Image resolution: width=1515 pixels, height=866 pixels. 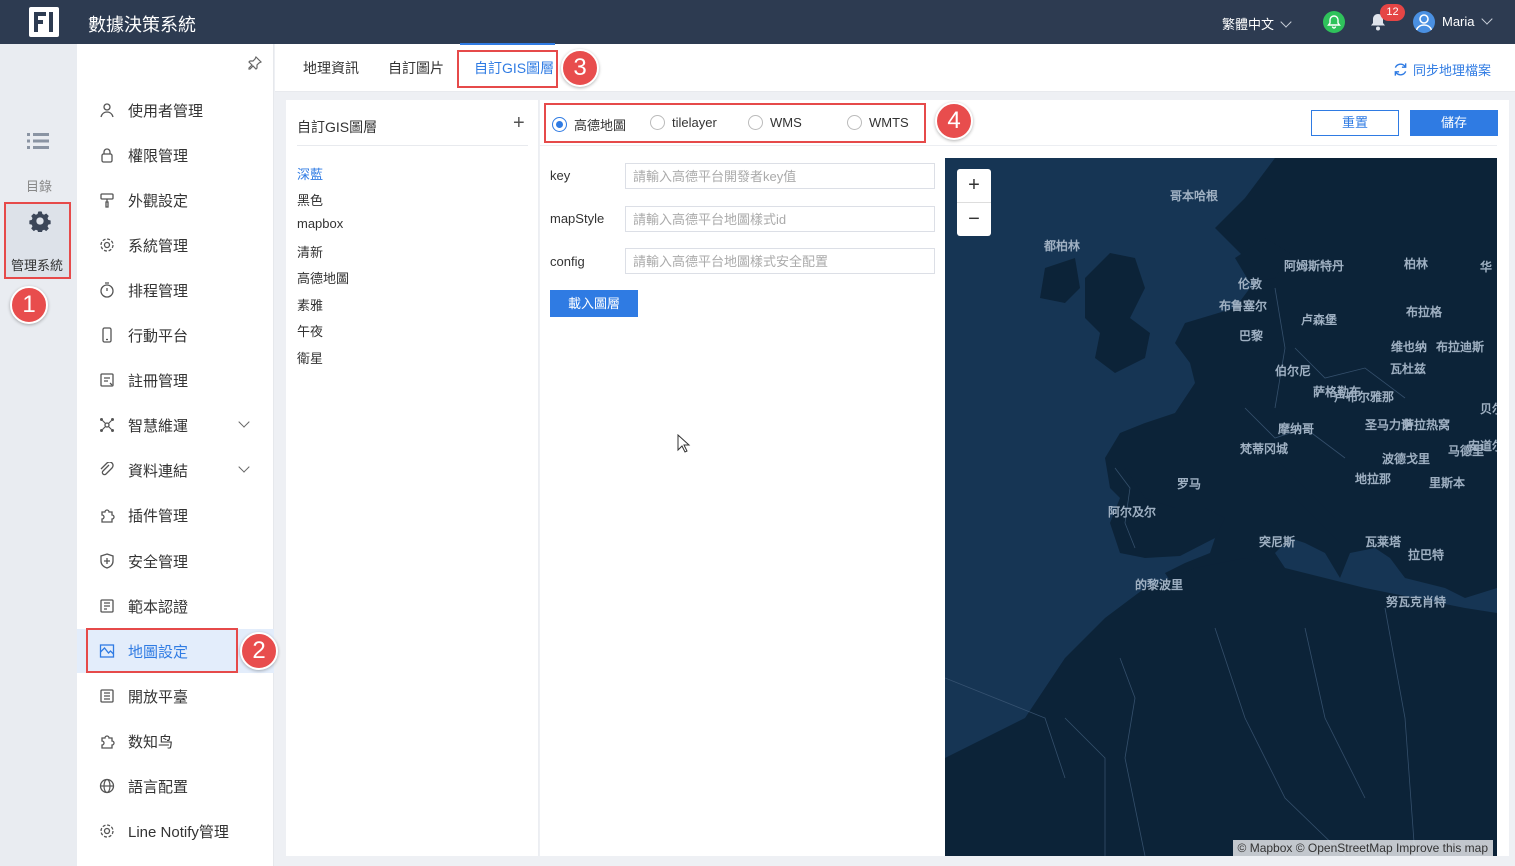 What do you see at coordinates (1355, 123) in the screenshot?
I see `reset-button: 重置` at bounding box center [1355, 123].